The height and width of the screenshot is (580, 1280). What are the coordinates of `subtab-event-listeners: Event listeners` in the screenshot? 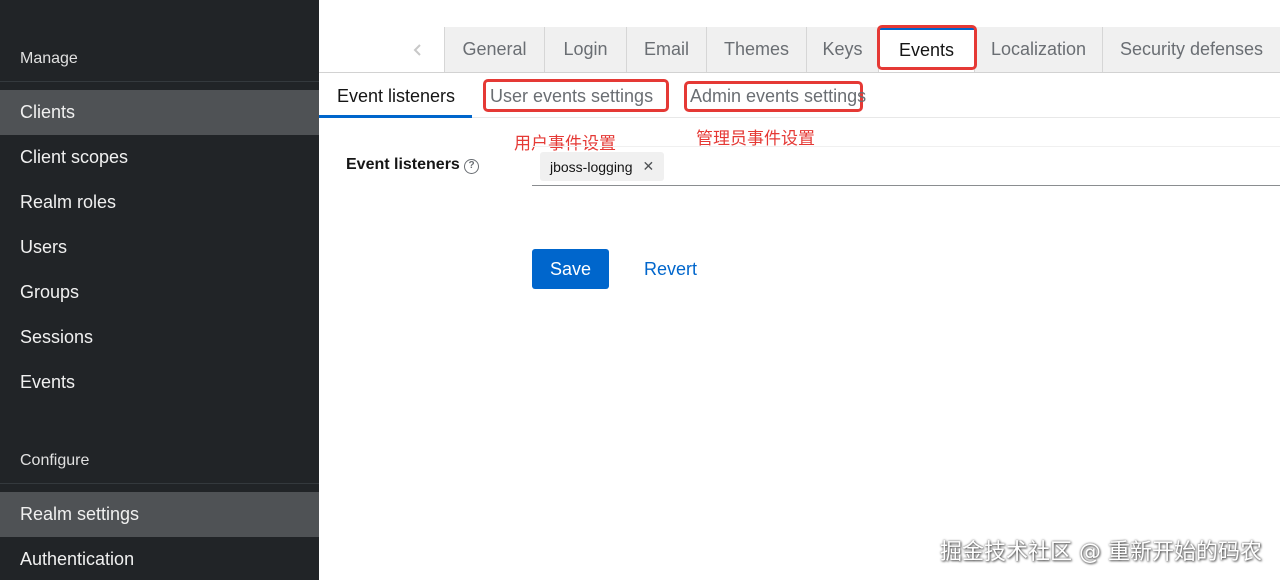 It's located at (395, 98).